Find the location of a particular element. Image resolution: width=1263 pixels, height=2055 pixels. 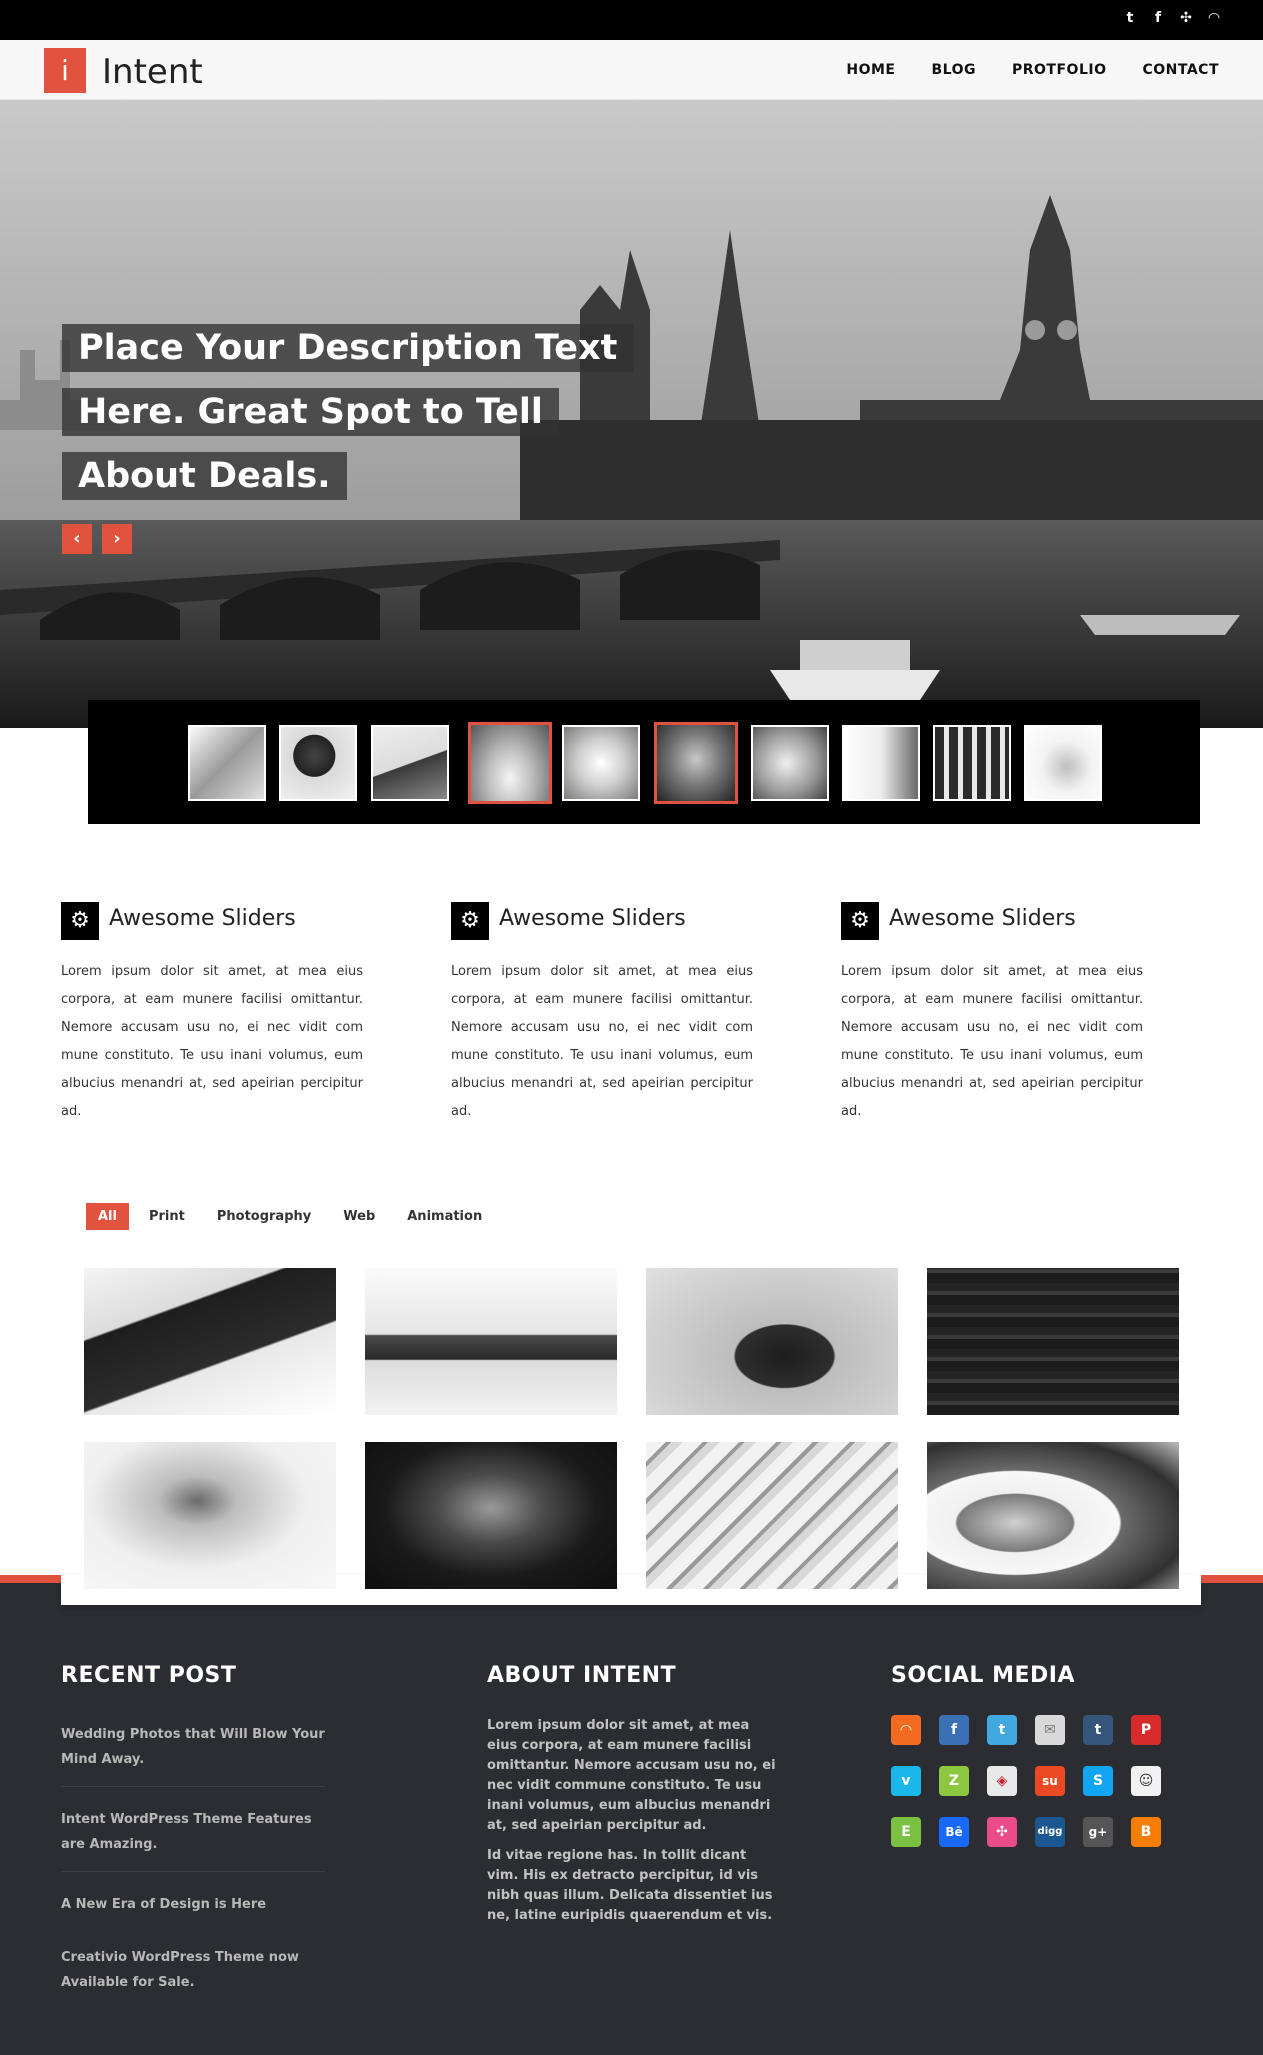

thumbnail-groomsmen is located at coordinates (972, 763).